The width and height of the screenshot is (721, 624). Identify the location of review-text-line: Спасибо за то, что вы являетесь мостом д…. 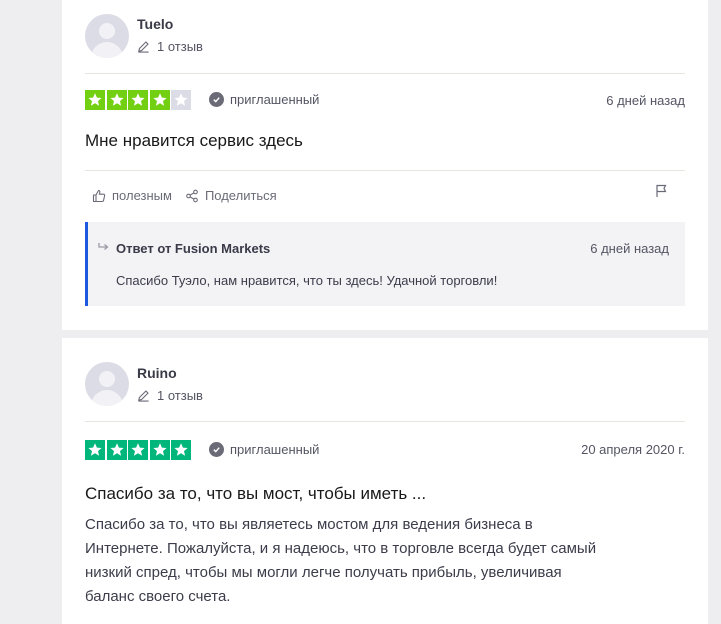
(309, 524).